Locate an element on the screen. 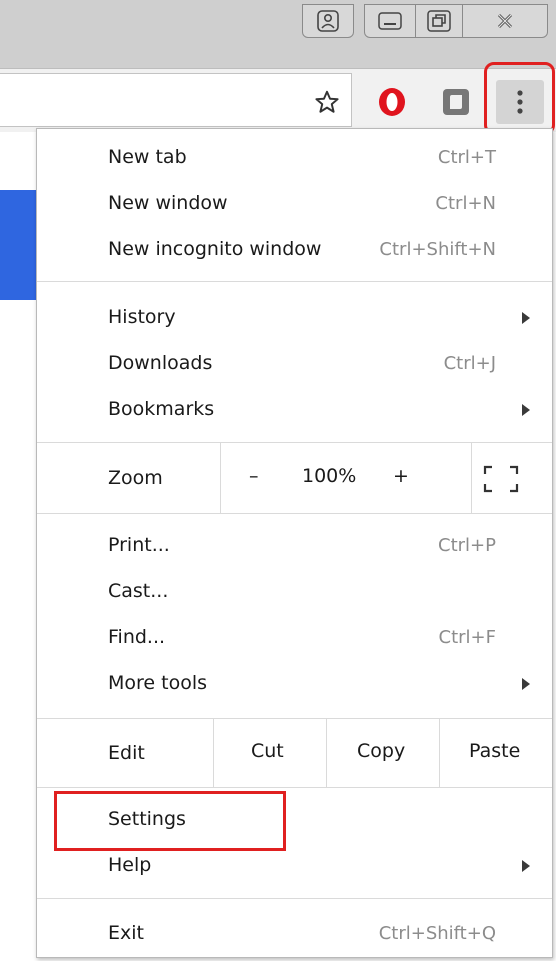 This screenshot has height=961, width=556. settings-highlight is located at coordinates (170, 821).